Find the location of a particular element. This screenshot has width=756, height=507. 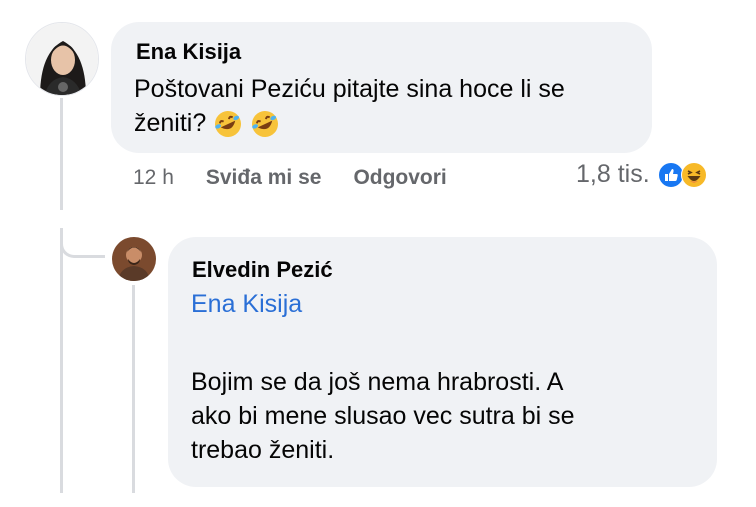

thread-connector-curve is located at coordinates (82, 243).